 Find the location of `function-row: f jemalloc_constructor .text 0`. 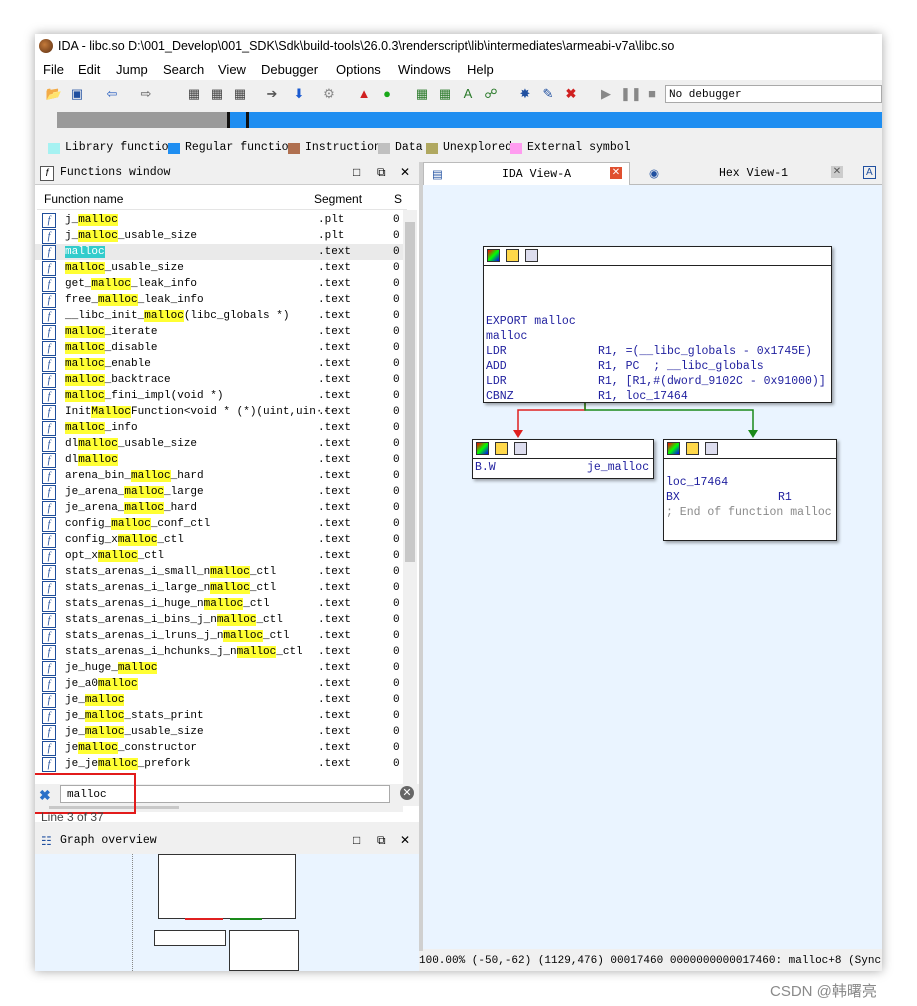

function-row: f jemalloc_constructor .text 0 is located at coordinates (220, 748).